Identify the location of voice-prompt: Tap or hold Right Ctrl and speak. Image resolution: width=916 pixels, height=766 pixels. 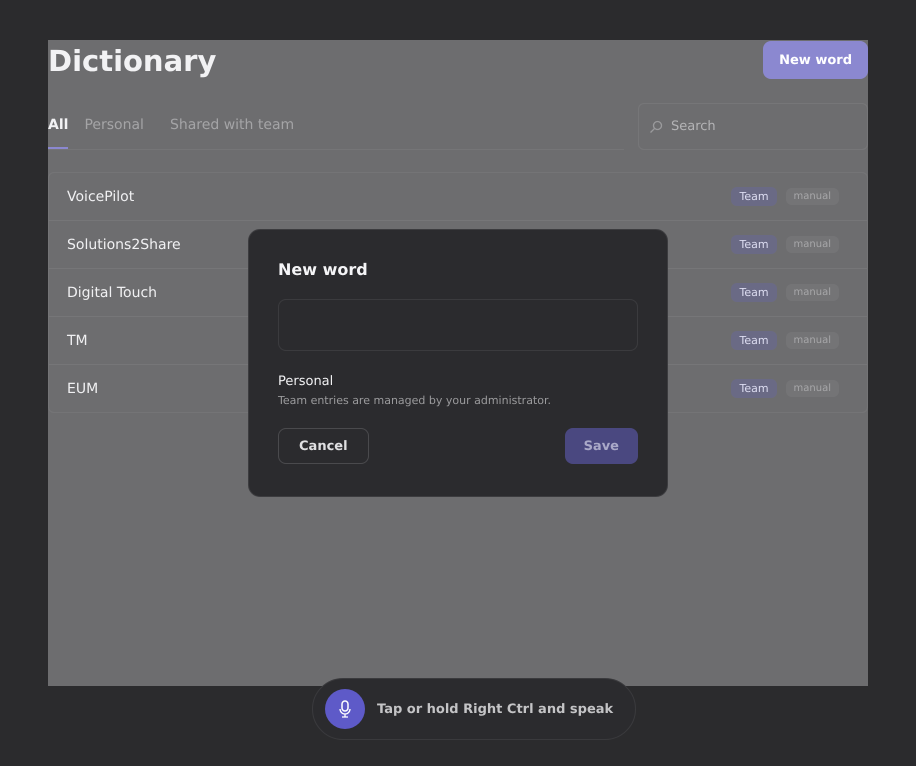
(495, 709).